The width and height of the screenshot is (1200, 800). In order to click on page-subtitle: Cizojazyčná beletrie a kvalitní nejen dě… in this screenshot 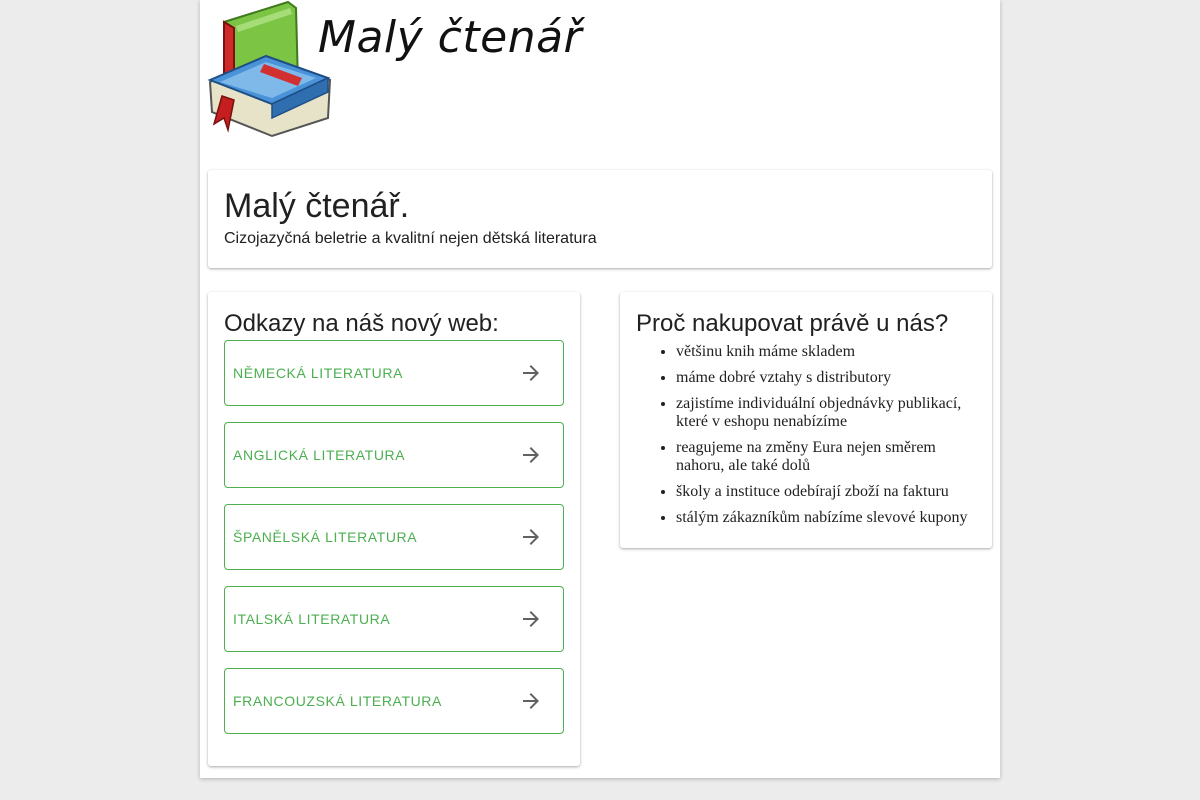, I will do `click(410, 238)`.